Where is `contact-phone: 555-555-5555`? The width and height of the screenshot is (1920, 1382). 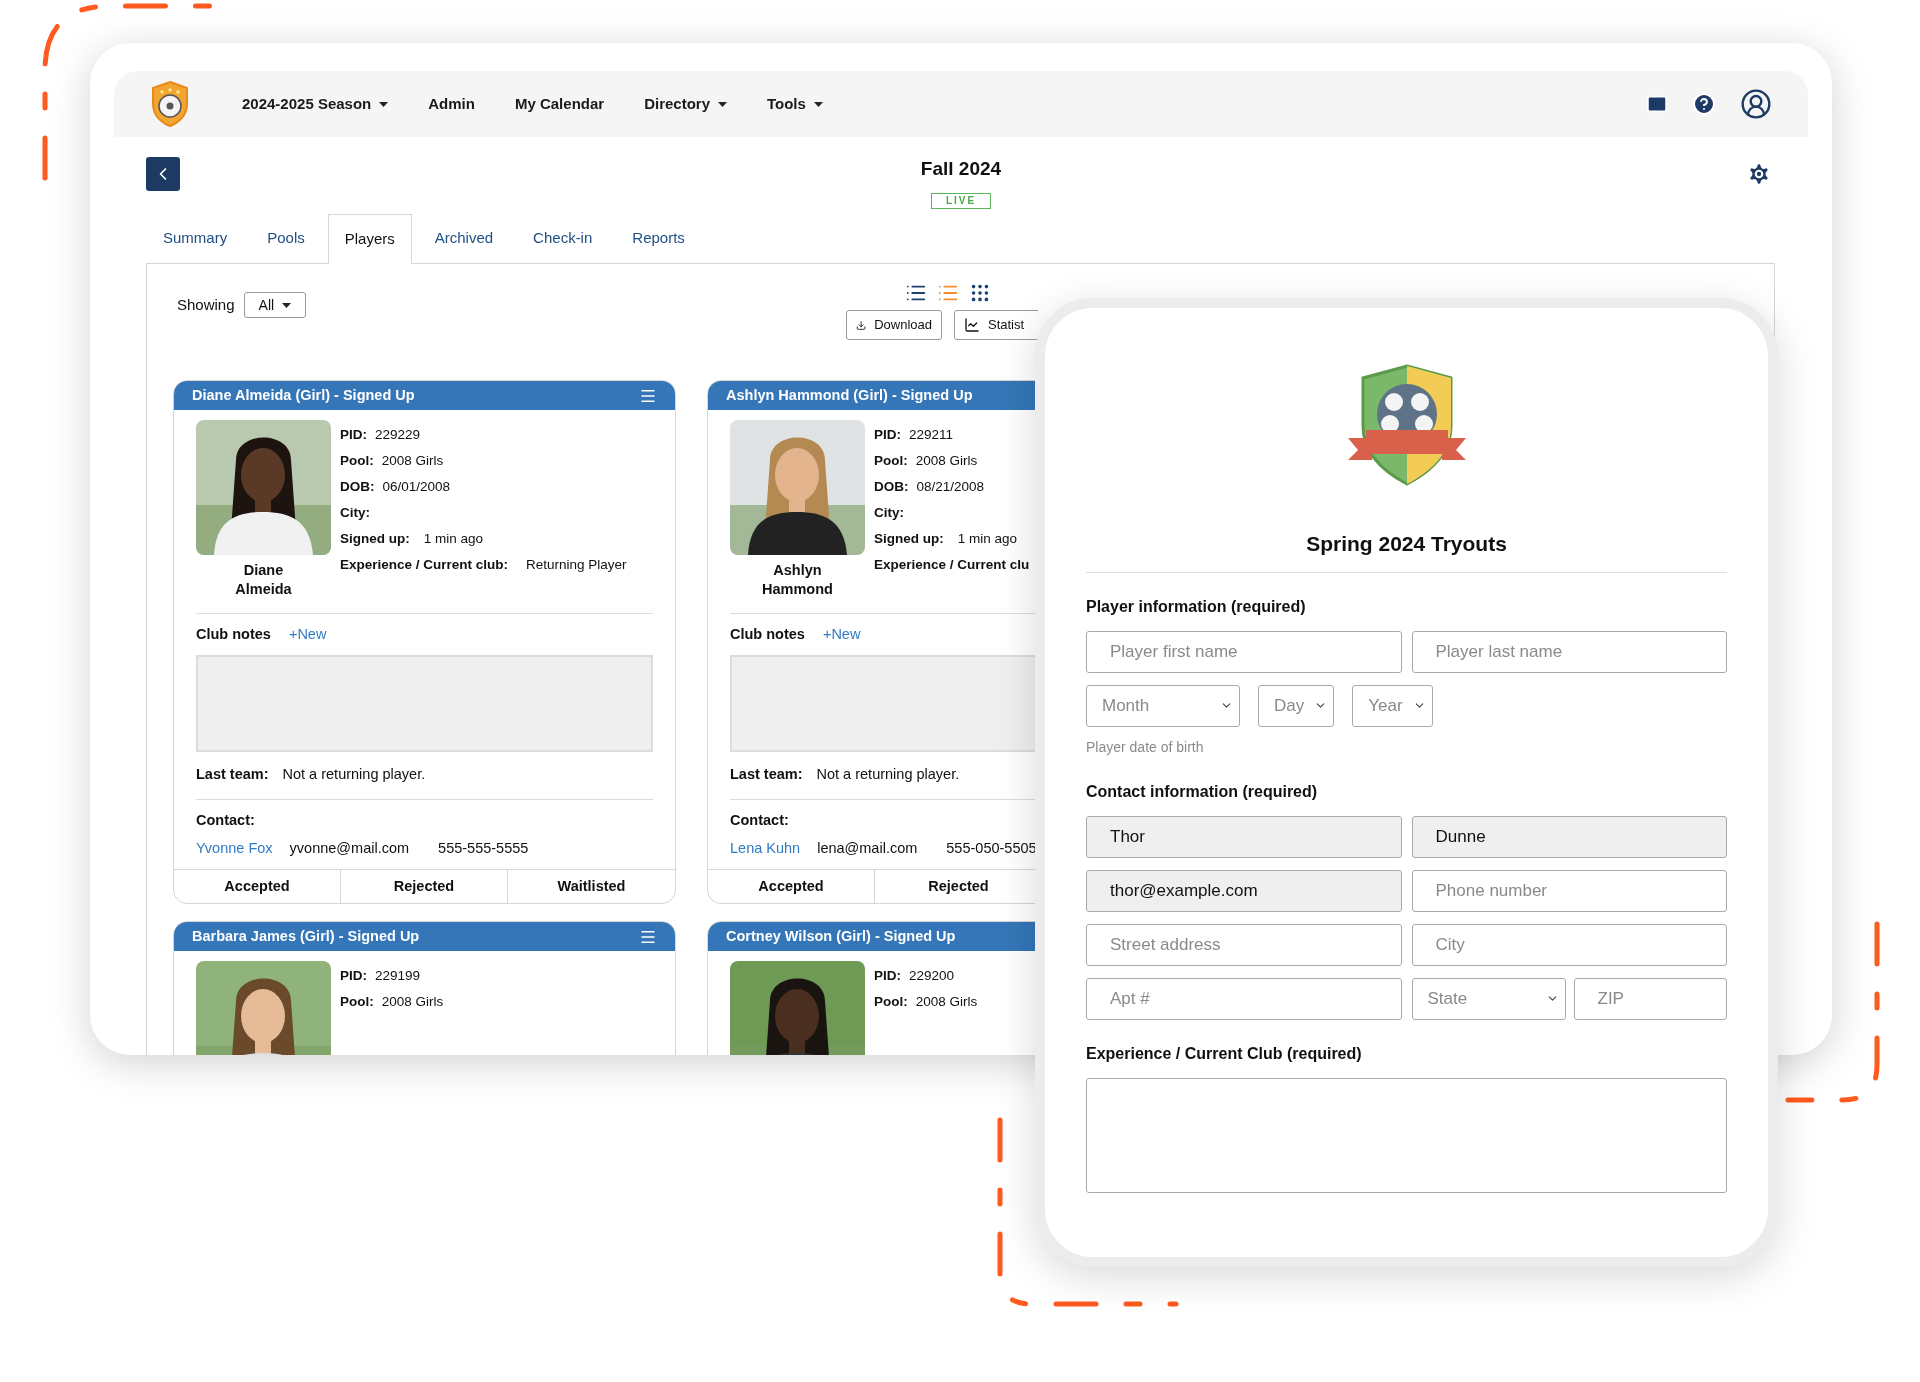
contact-phone: 555-555-5555 is located at coordinates (483, 849).